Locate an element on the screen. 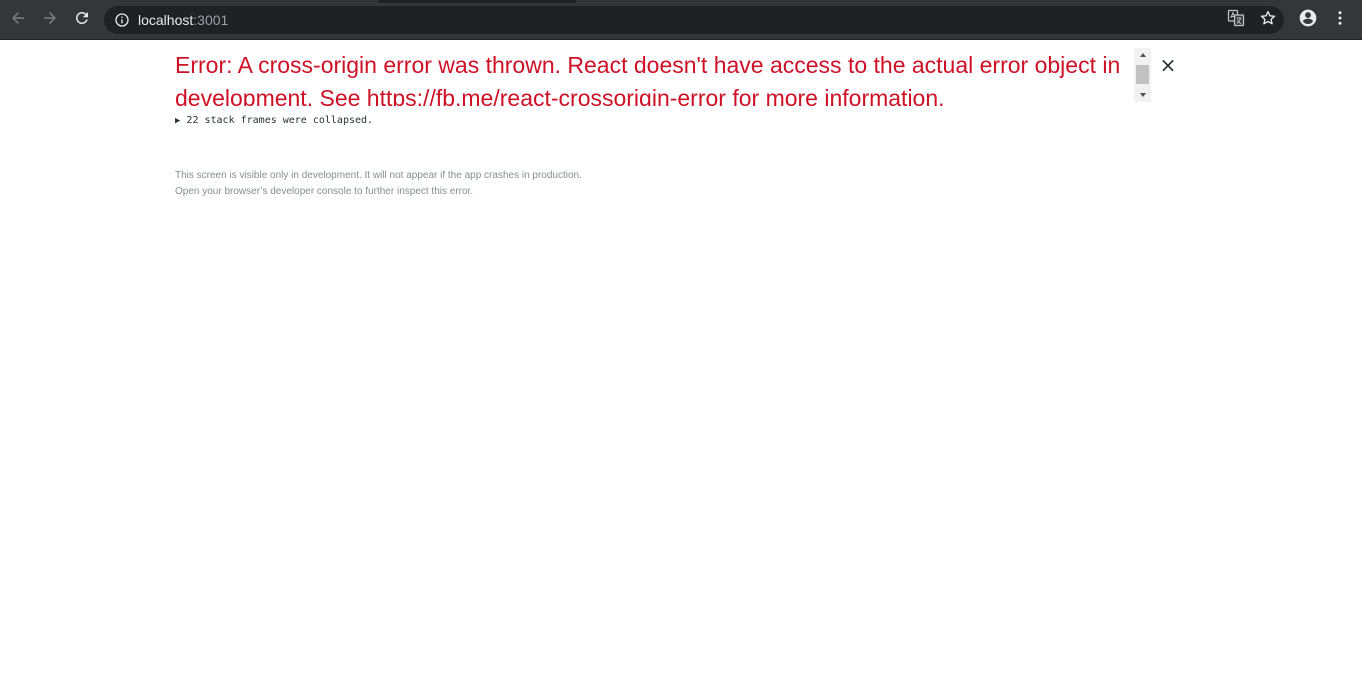 The height and width of the screenshot is (697, 1362). arrow-forward-icon is located at coordinates (50, 20).